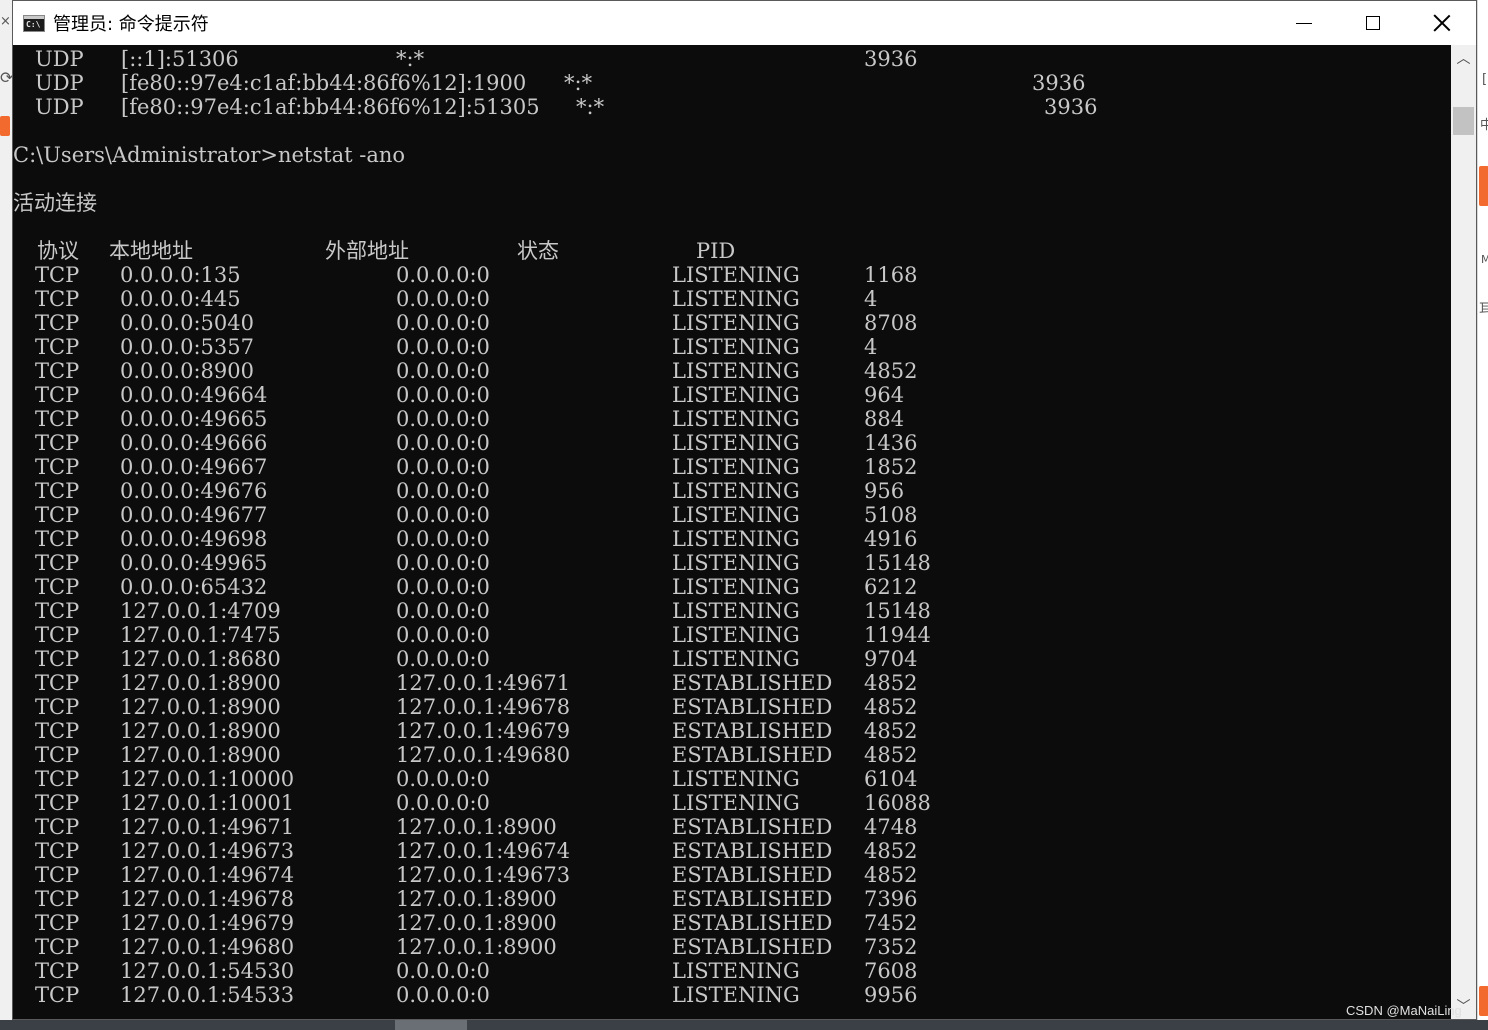 This screenshot has width=1488, height=1030. What do you see at coordinates (151, 251) in the screenshot?
I see `header-local-address: 本地地址` at bounding box center [151, 251].